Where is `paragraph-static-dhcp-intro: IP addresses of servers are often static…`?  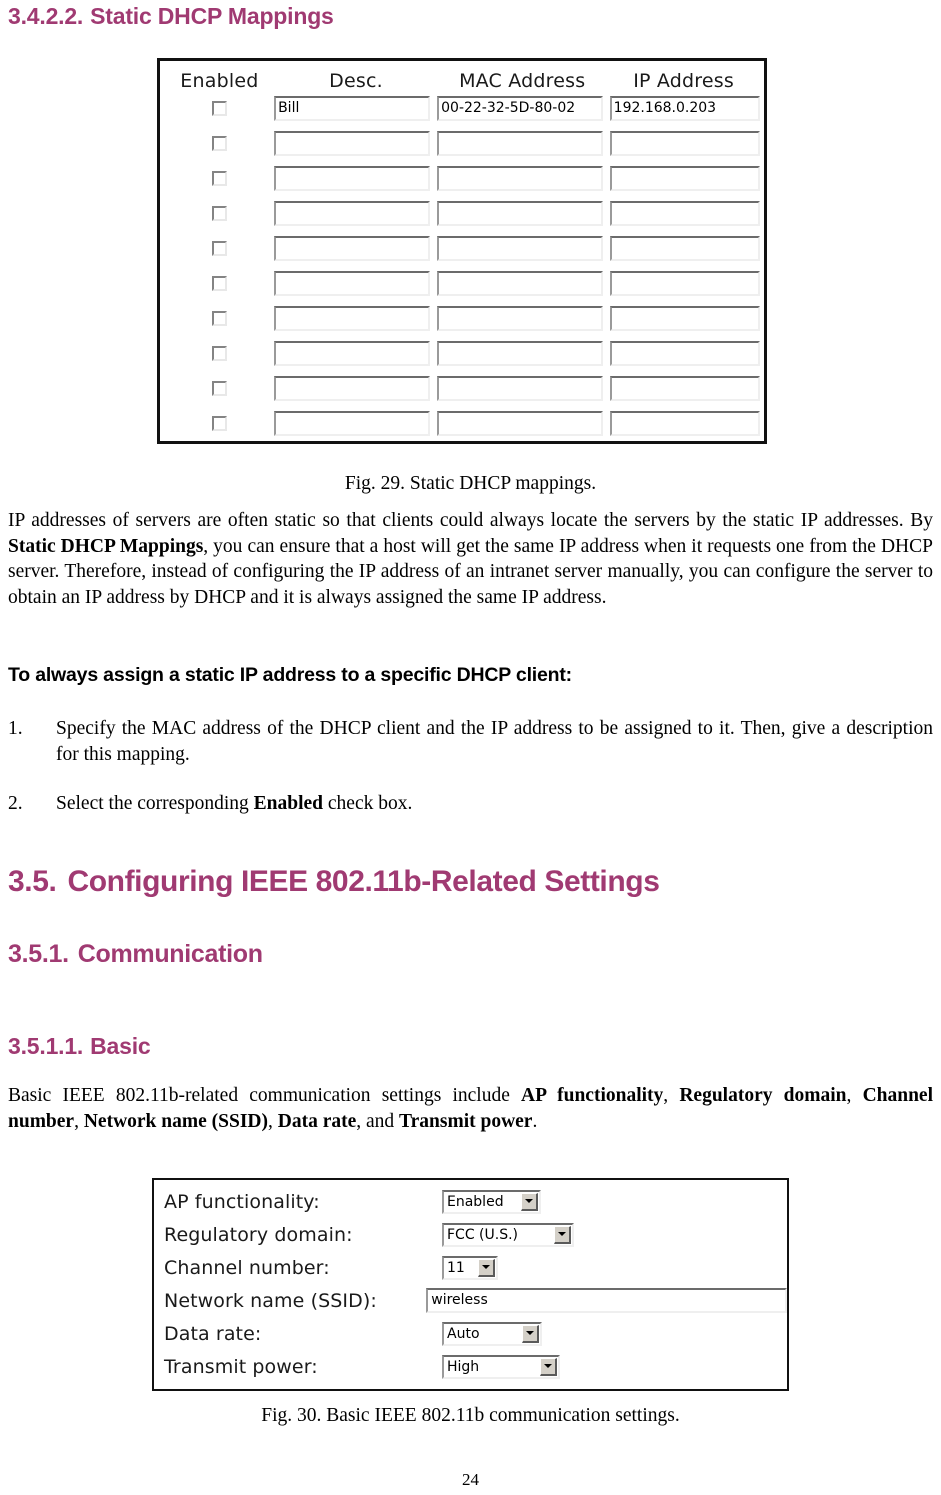
paragraph-static-dhcp-intro: IP addresses of servers are often static… is located at coordinates (470, 559).